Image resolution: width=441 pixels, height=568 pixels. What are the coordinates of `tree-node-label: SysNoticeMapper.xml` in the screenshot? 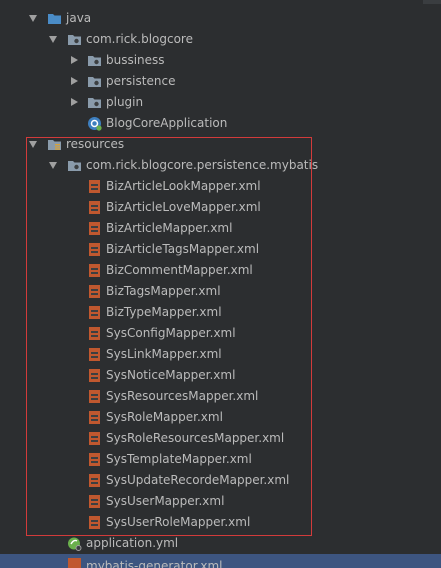 It's located at (171, 375).